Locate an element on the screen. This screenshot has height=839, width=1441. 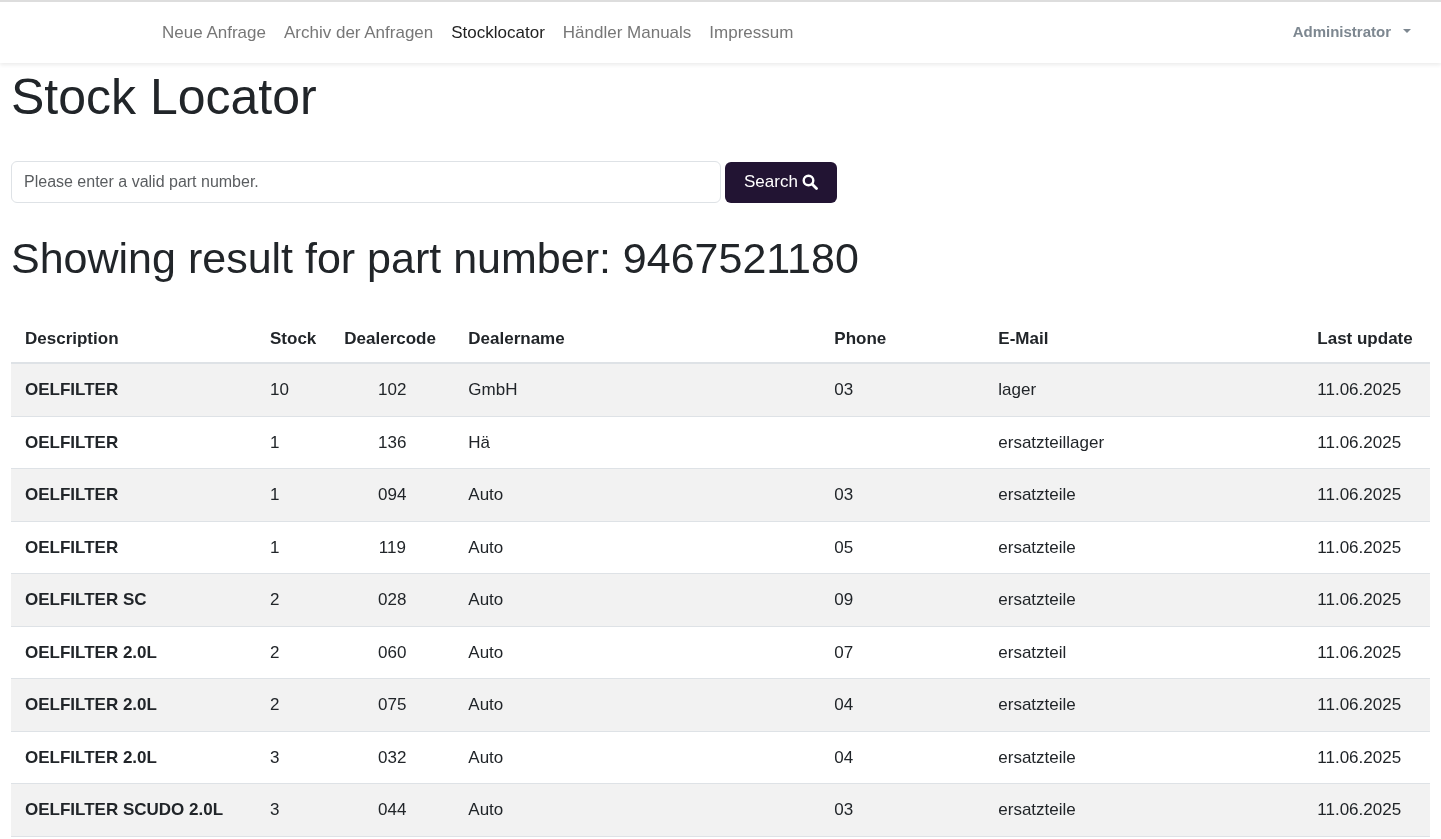
column-header: Phone is located at coordinates (902, 339).